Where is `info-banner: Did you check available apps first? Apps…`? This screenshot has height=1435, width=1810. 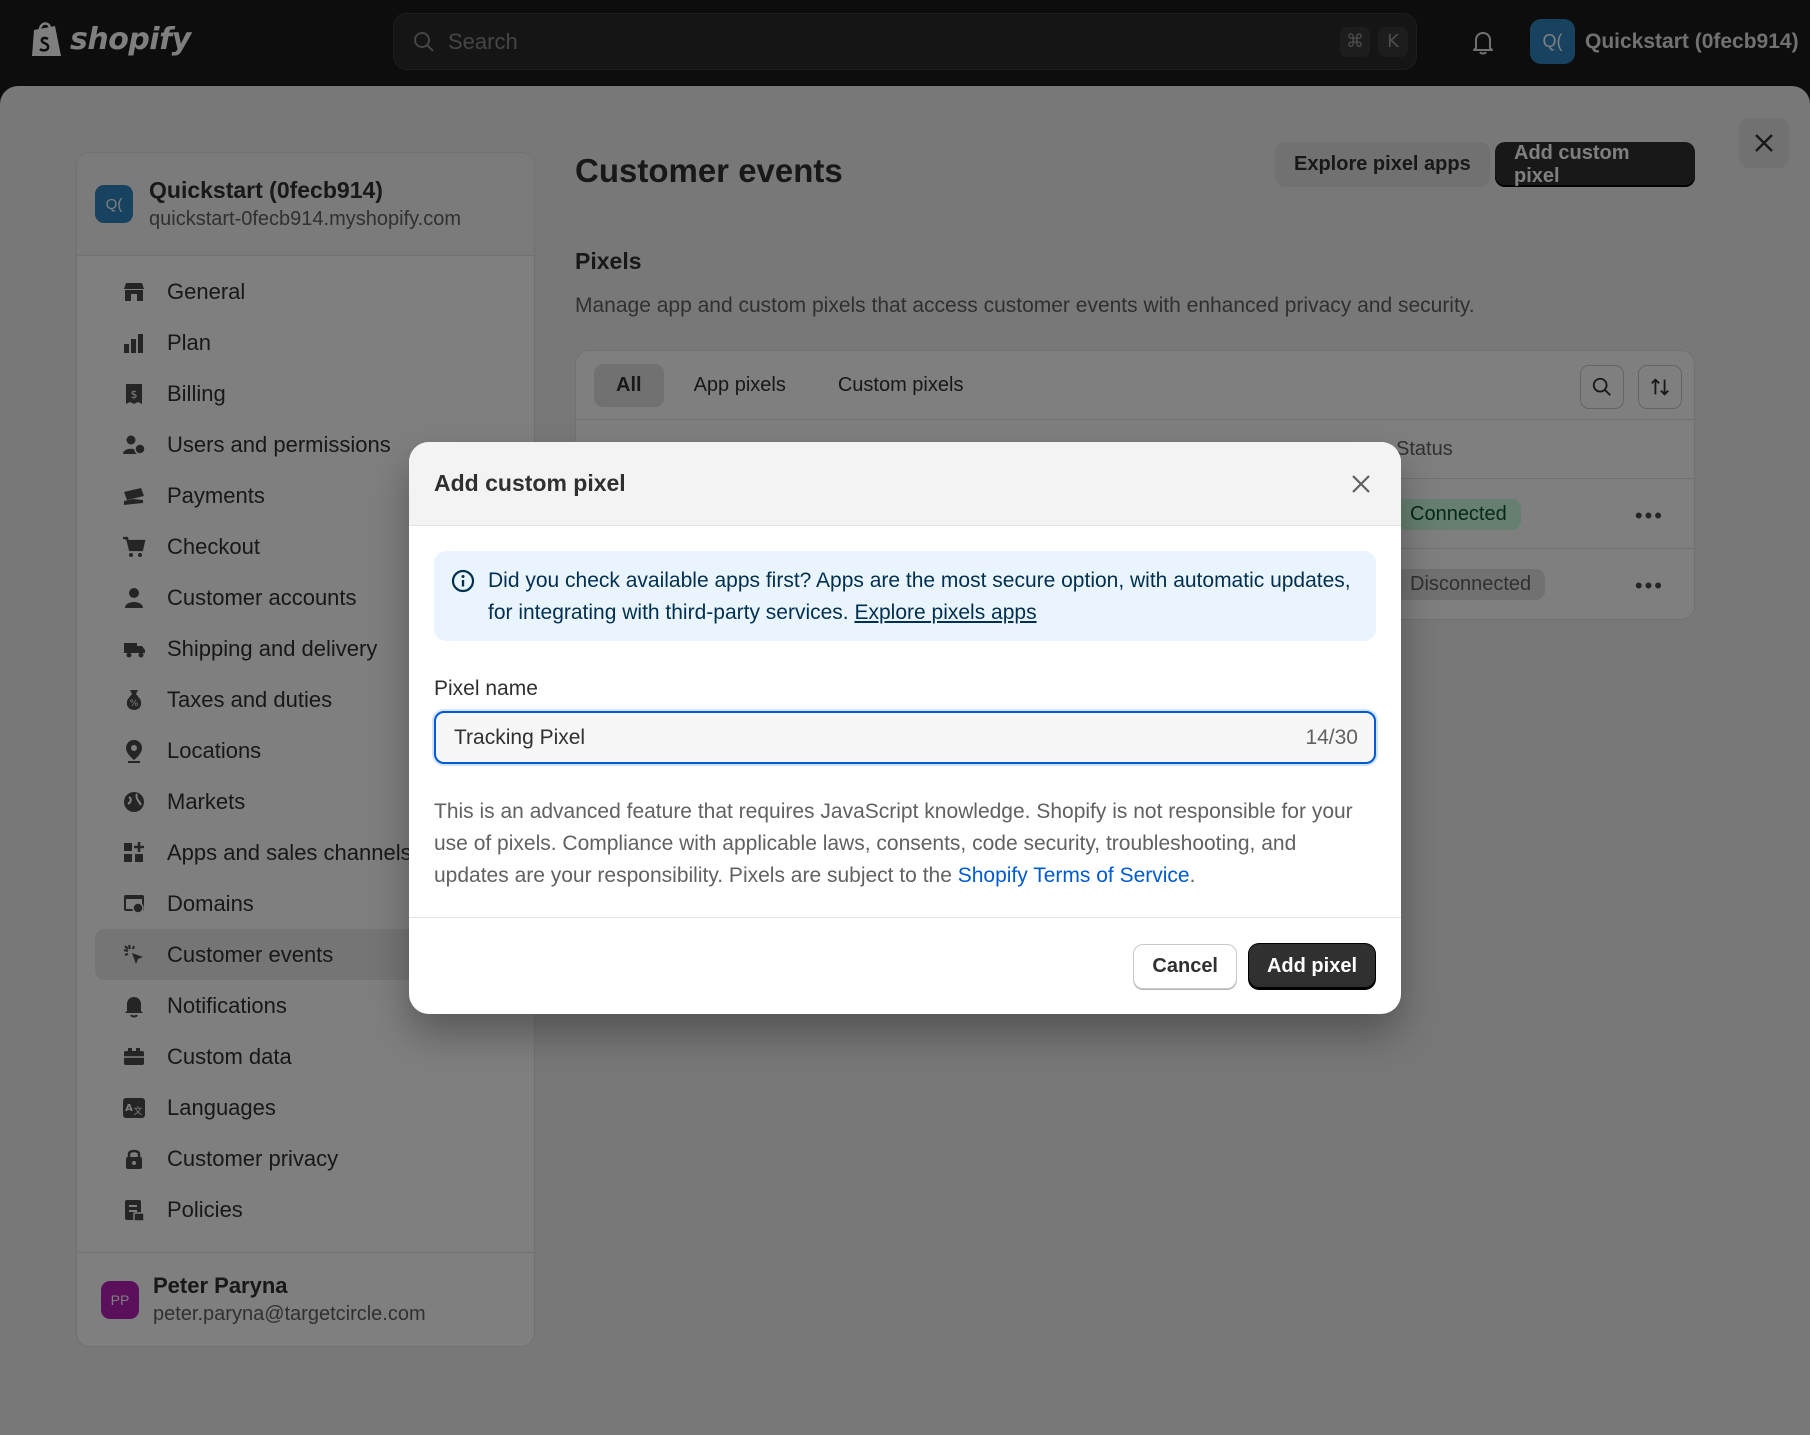
info-banner: Did you check available apps first? Apps… is located at coordinates (905, 596).